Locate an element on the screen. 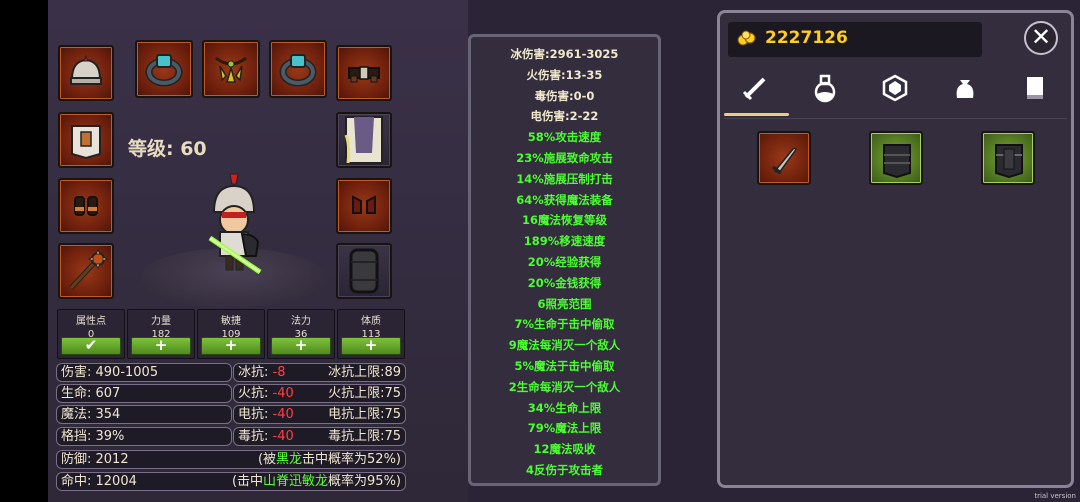 This screenshot has height=502, width=1080. gold-display: 2227126 is located at coordinates (855, 39).